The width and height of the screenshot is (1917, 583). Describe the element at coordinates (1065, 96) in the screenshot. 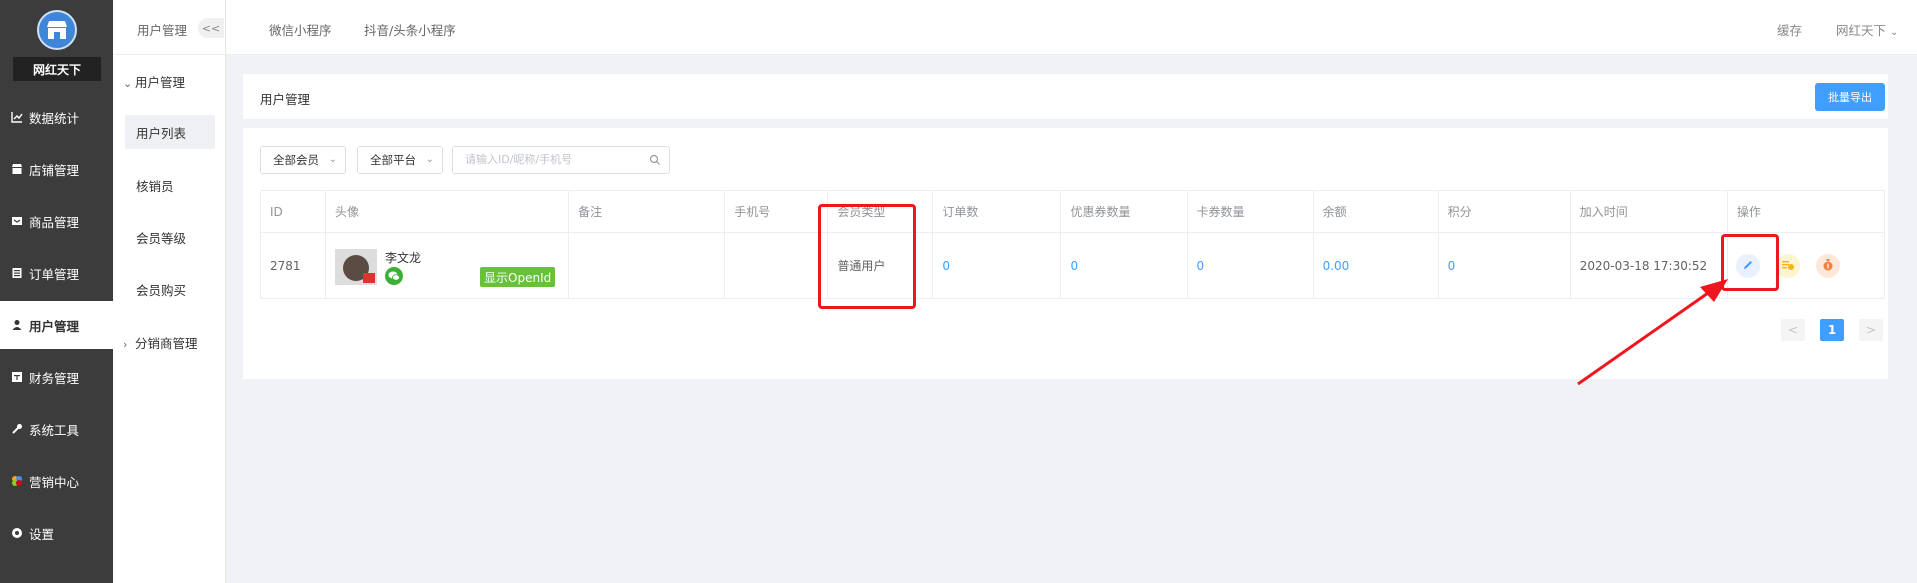

I see `page-header-card: 用户管理 批量导出` at that location.